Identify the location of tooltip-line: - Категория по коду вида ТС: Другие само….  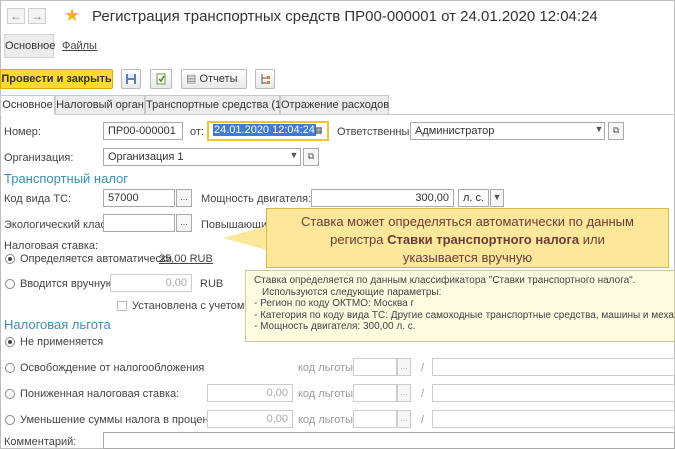
(464, 315).